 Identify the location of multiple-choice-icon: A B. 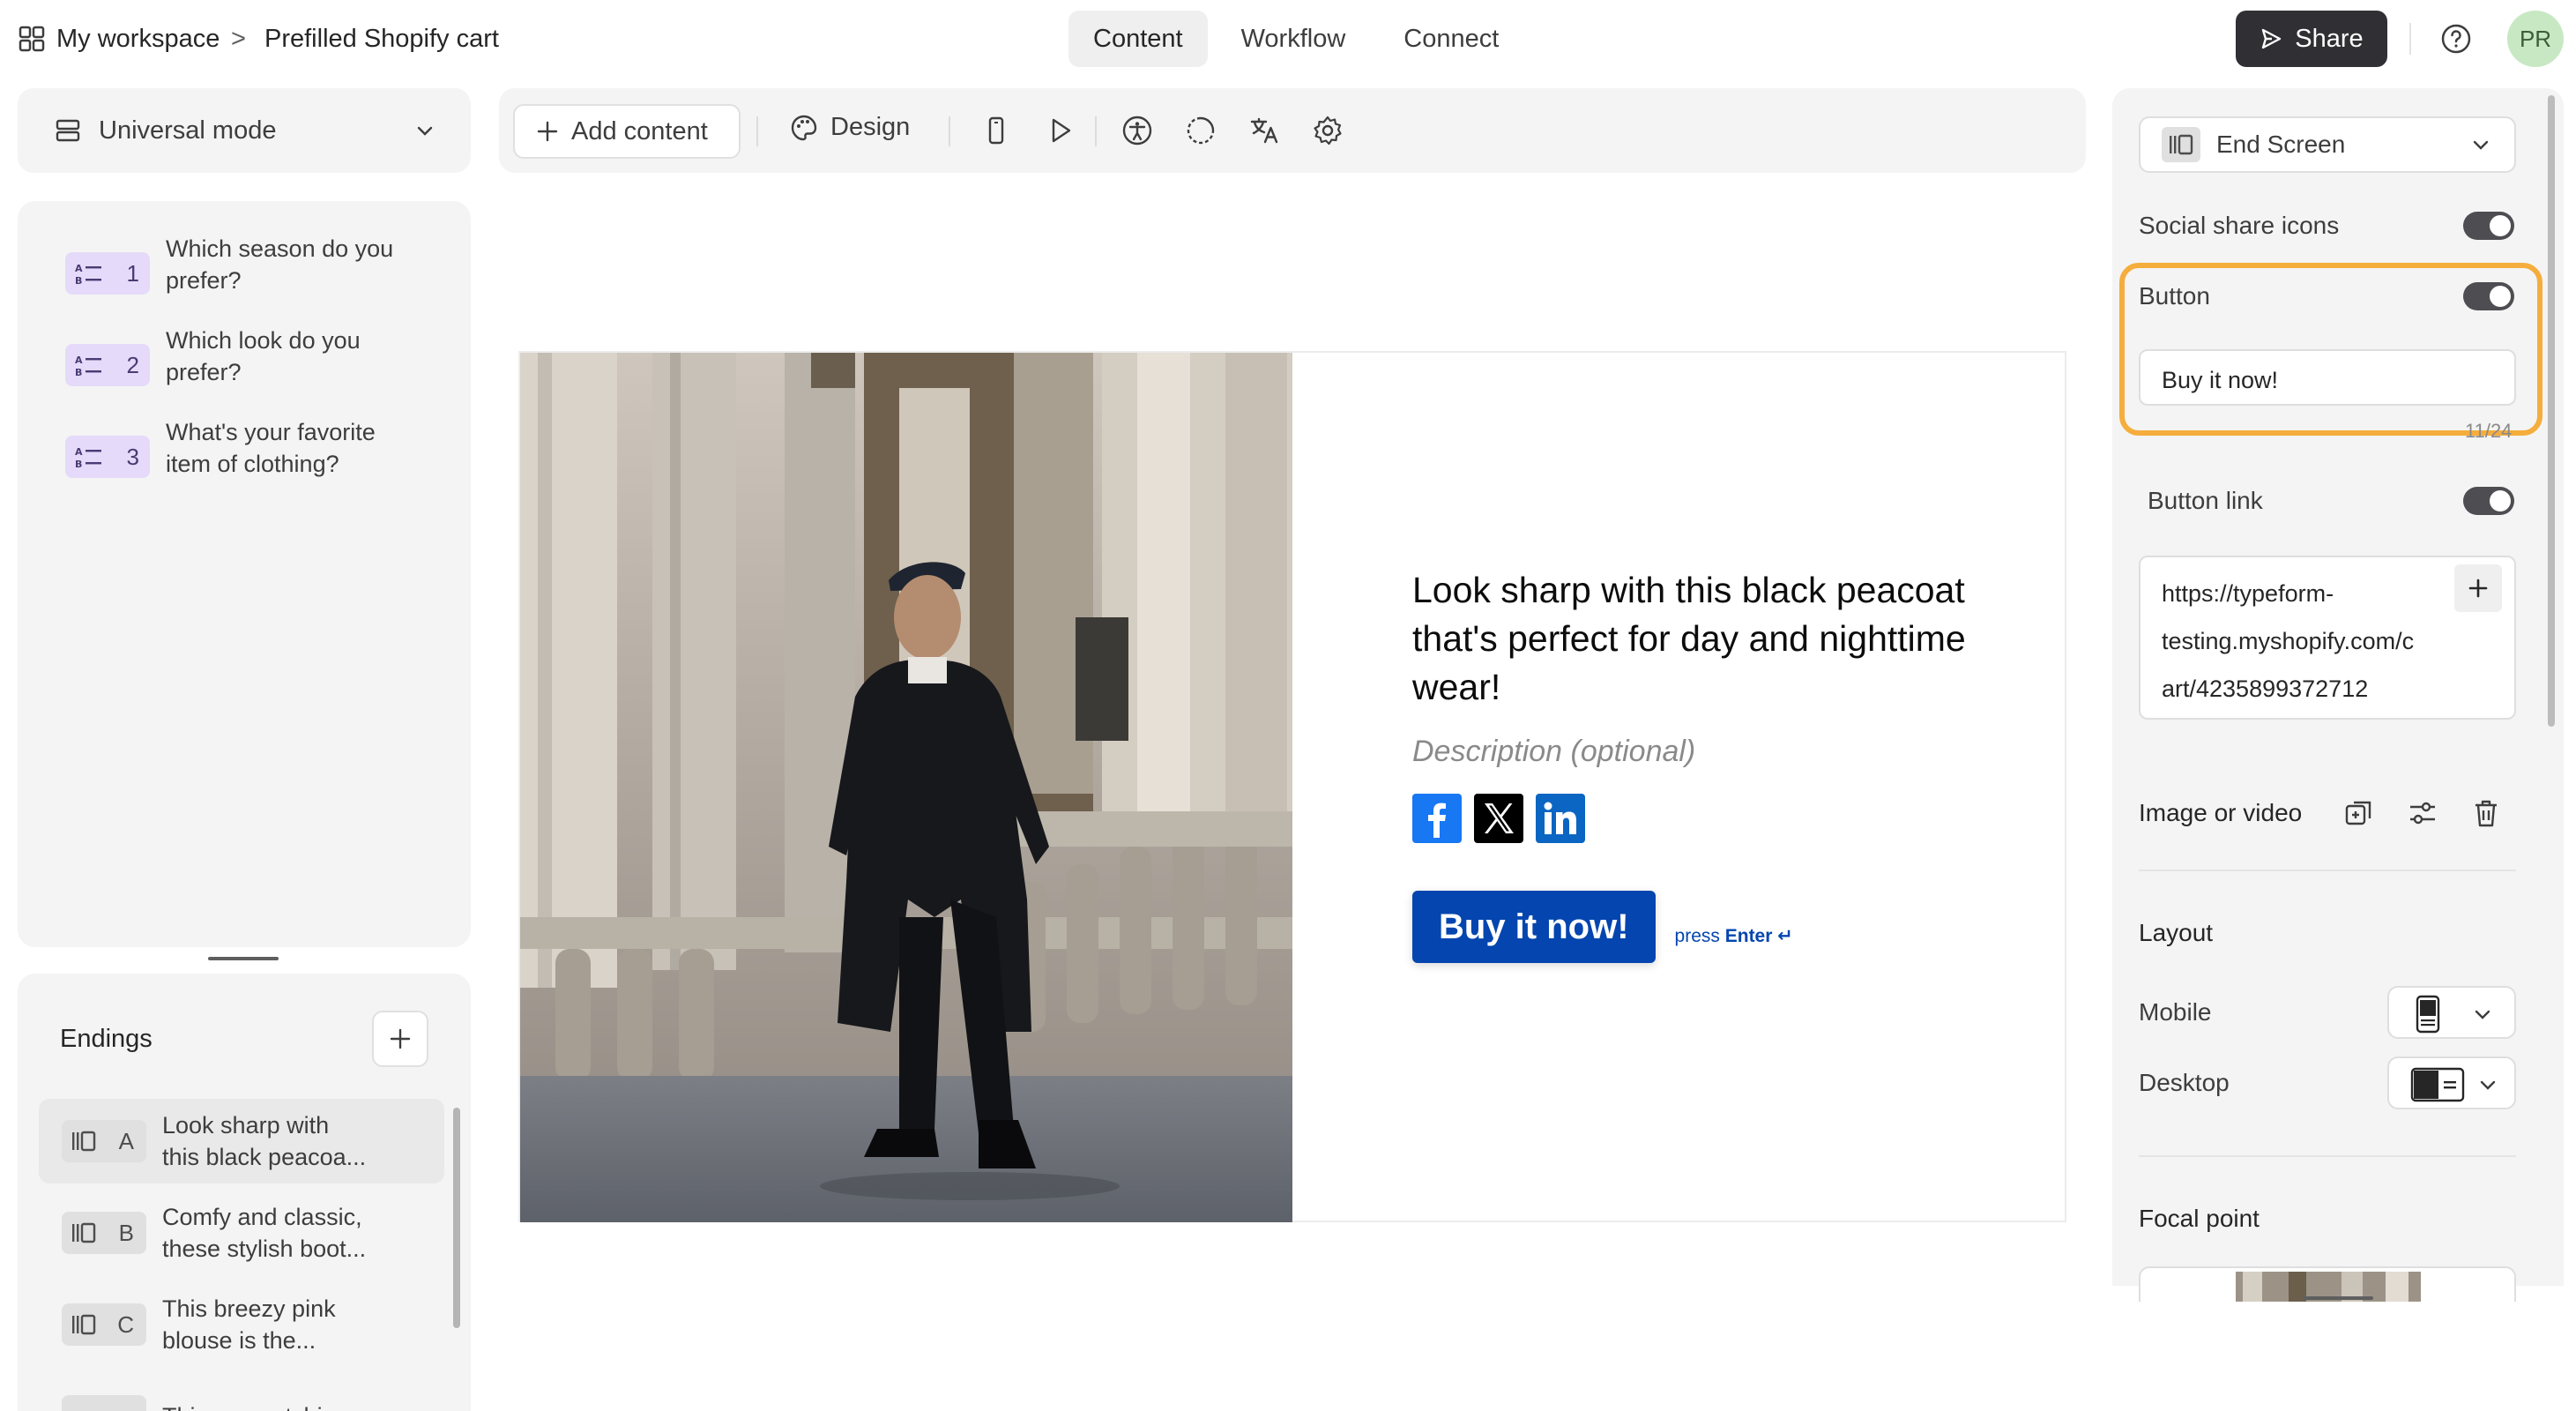
(88, 274).